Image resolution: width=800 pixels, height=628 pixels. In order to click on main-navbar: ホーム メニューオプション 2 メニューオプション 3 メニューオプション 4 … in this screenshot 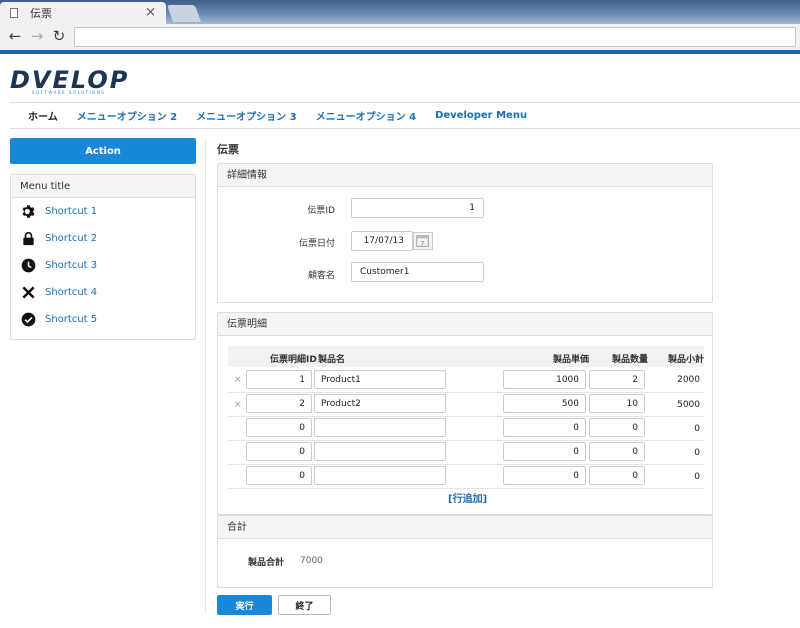, I will do `click(405, 115)`.